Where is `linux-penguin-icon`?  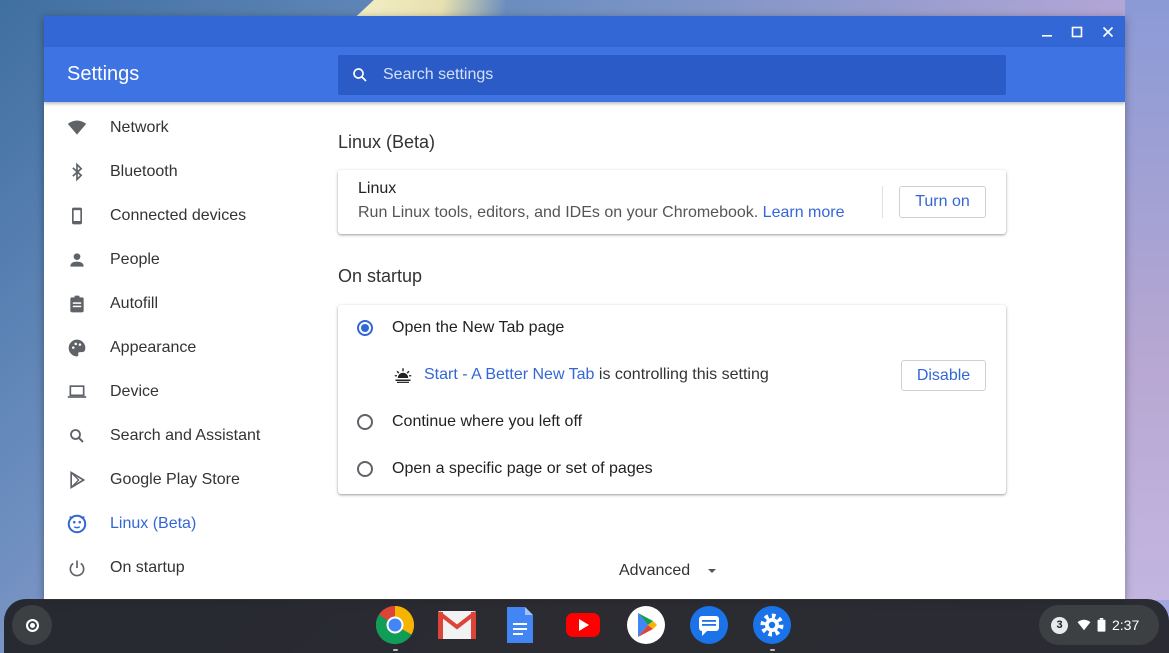
linux-penguin-icon is located at coordinates (77, 524).